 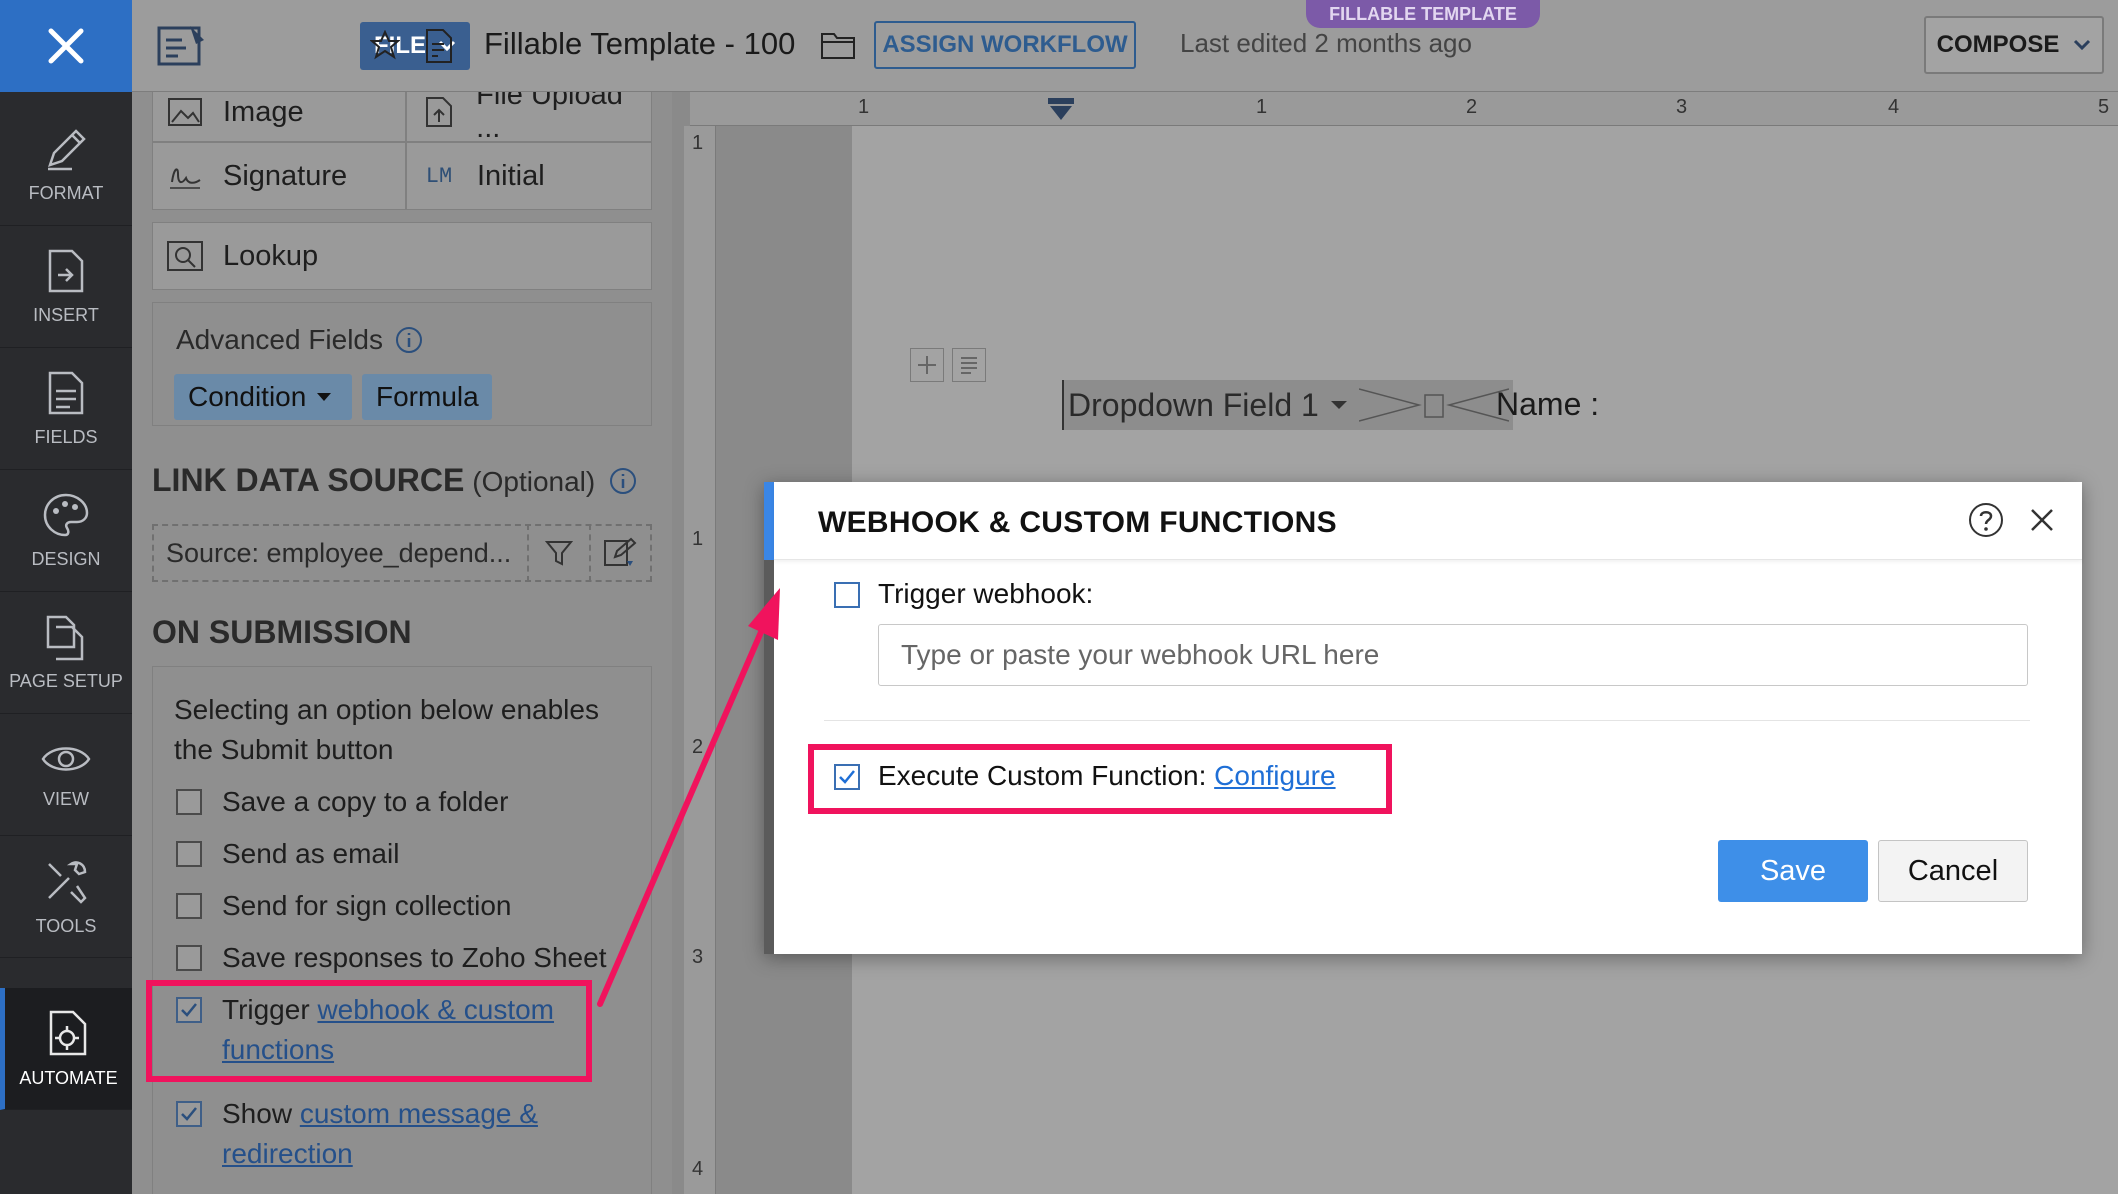 I want to click on ruler-v-label: 4, so click(x=698, y=1169).